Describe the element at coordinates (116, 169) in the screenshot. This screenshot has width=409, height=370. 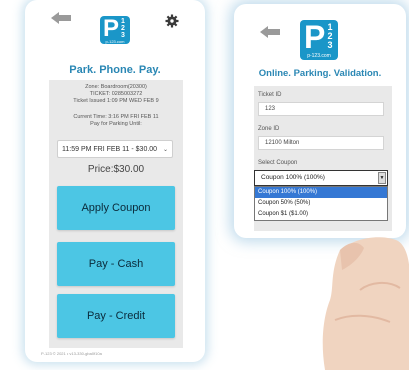
I see `price-label: Price:$30.00` at that location.